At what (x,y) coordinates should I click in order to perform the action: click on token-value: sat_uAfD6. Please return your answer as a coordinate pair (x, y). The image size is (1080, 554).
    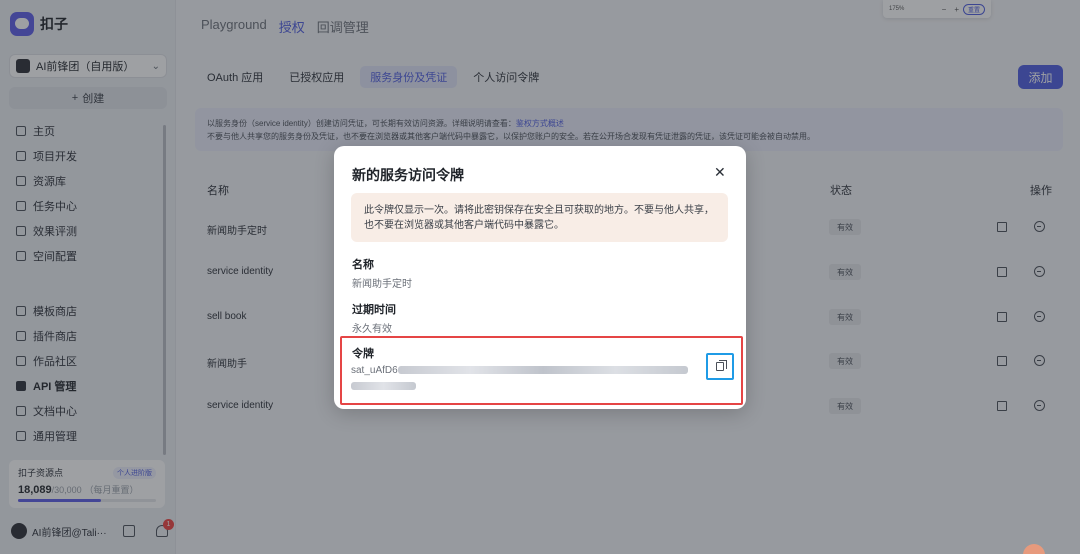
    Looking at the image, I should click on (521, 377).